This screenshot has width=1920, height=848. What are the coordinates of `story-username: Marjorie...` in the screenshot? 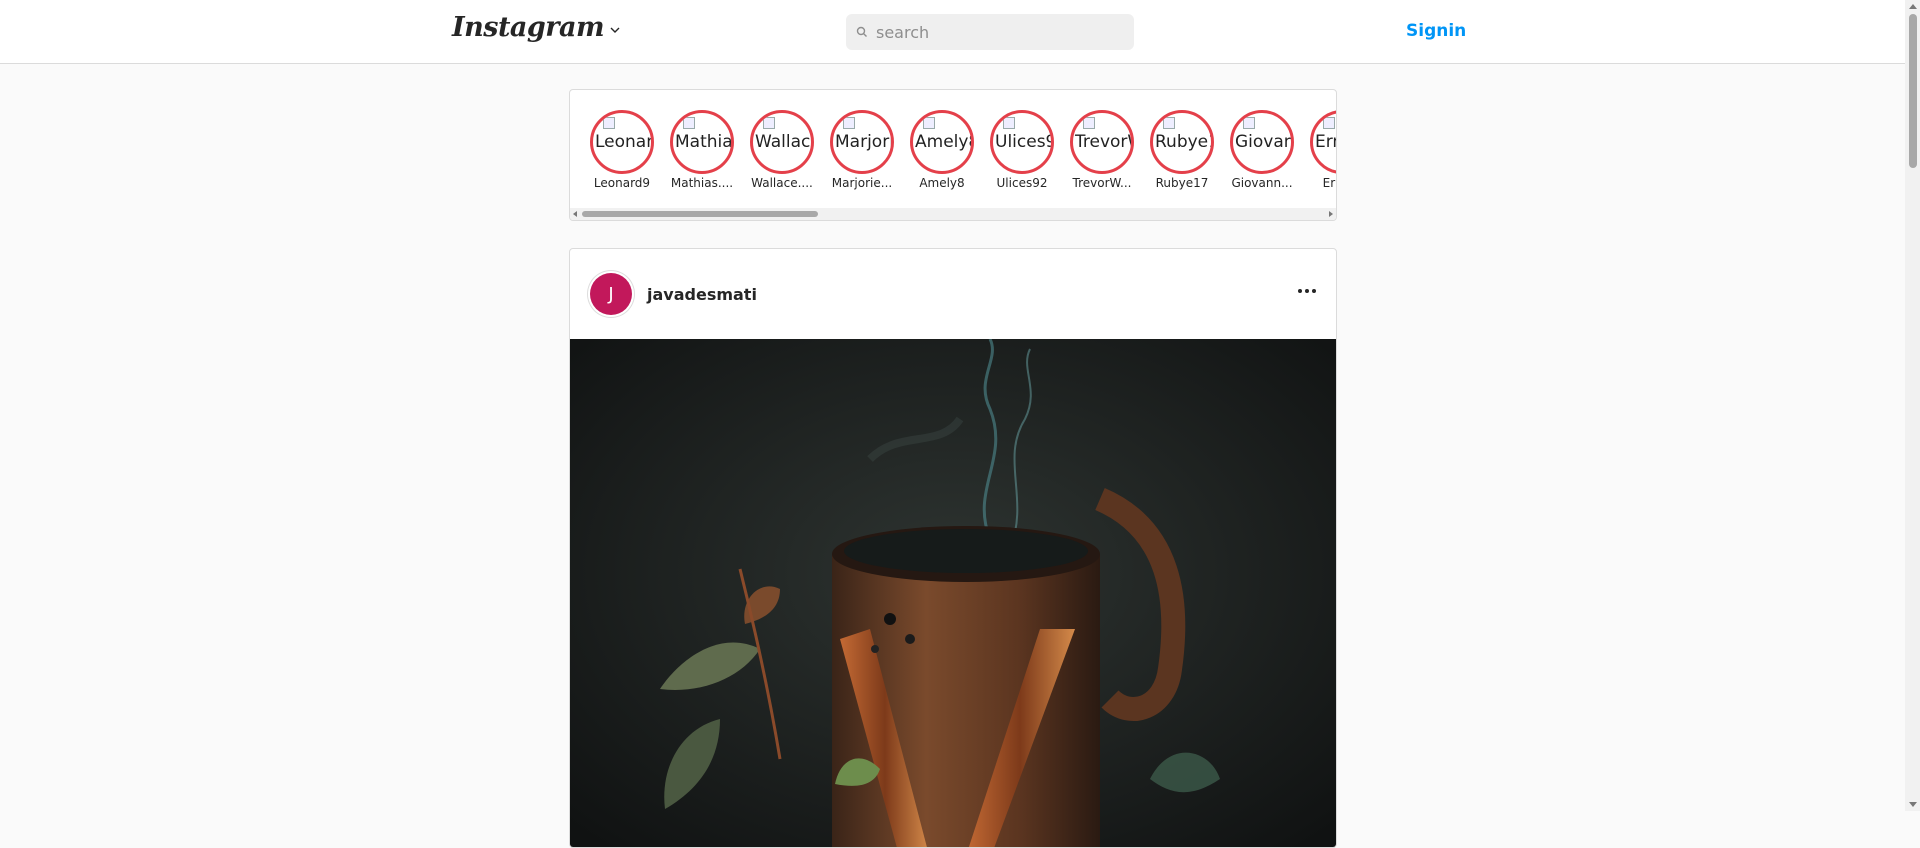 It's located at (862, 183).